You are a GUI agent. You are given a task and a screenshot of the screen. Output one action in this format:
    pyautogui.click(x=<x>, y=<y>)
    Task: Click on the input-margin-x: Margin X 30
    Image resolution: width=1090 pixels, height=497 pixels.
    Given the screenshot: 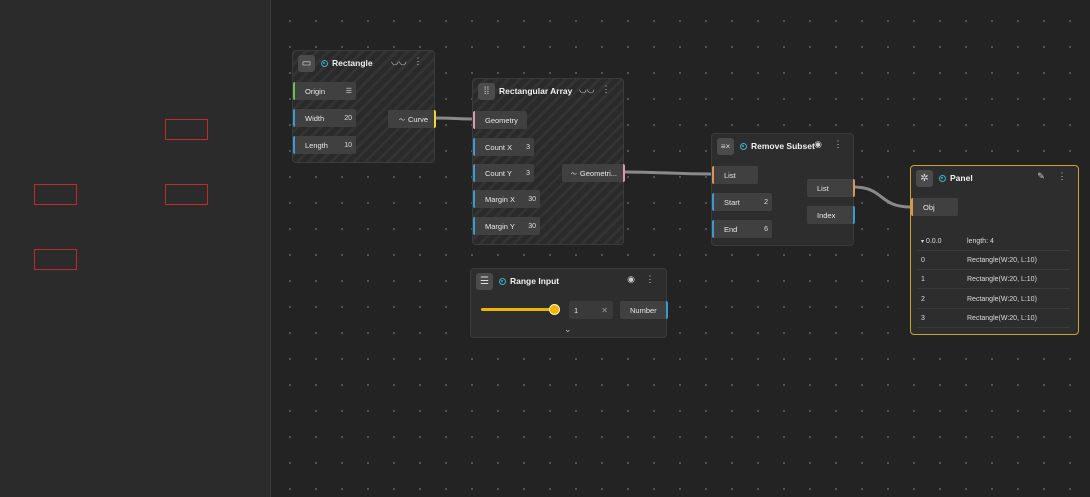 What is the action you would take?
    pyautogui.click(x=506, y=199)
    